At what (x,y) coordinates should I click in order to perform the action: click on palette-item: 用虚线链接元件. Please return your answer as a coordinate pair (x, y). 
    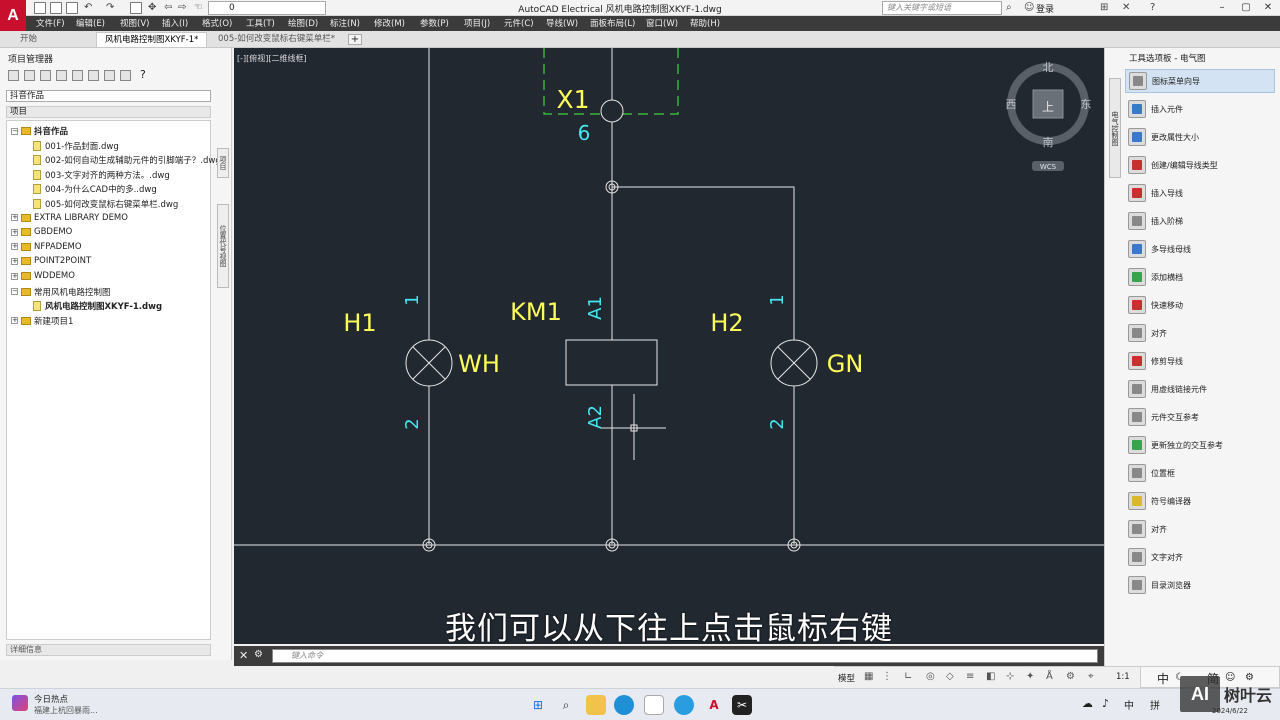
    Looking at the image, I should click on (1200, 389).